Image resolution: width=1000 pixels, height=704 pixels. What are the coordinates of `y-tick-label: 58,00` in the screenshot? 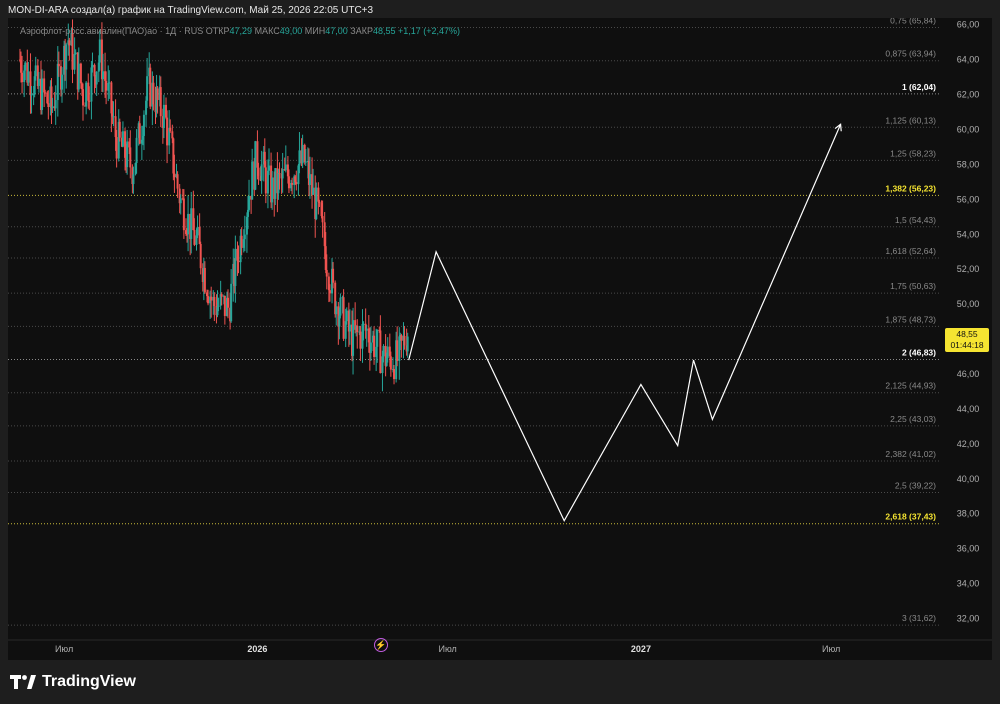 It's located at (968, 164).